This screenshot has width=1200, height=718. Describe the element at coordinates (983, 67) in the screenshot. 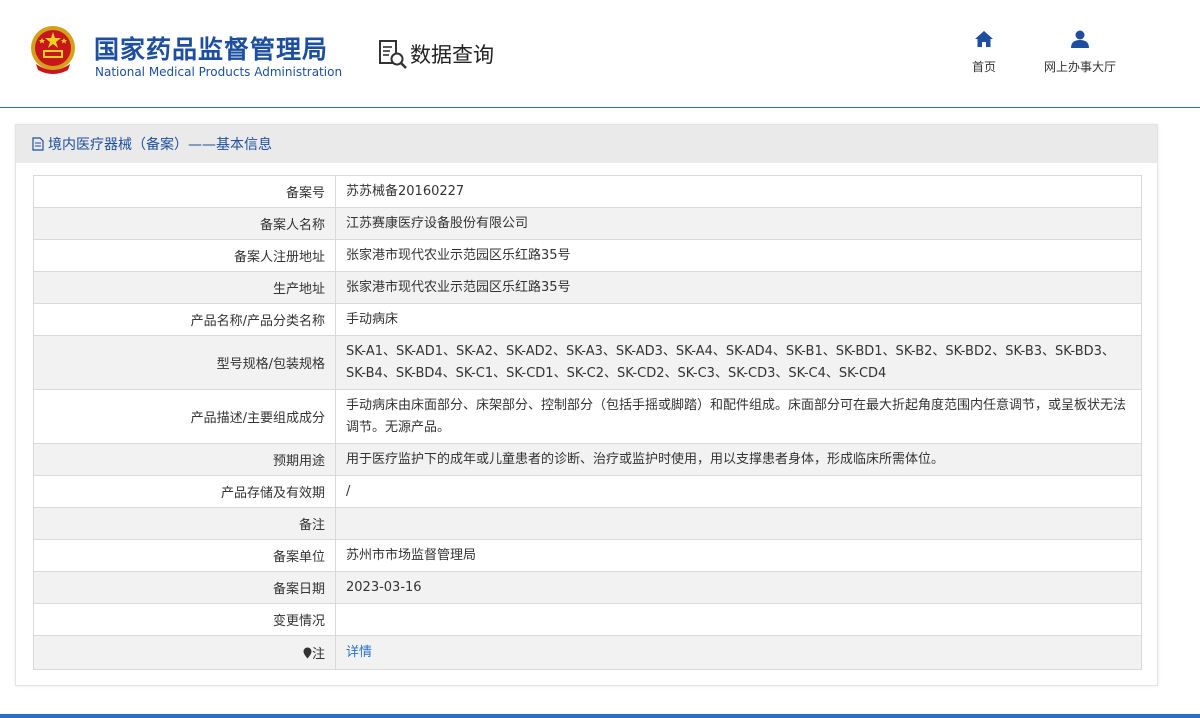

I see `nav-home-label: 首页` at that location.